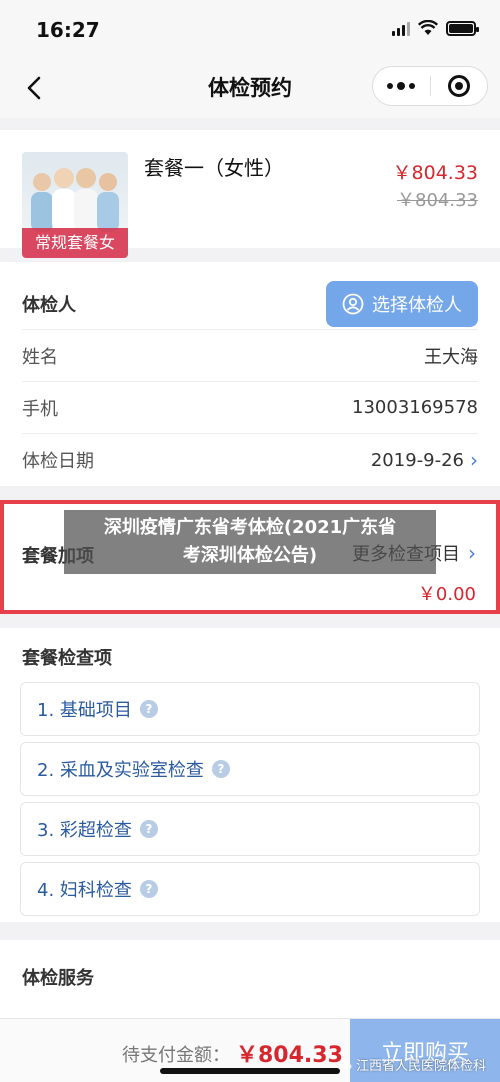  I want to click on exam-date-label: 体检日期, so click(58, 461).